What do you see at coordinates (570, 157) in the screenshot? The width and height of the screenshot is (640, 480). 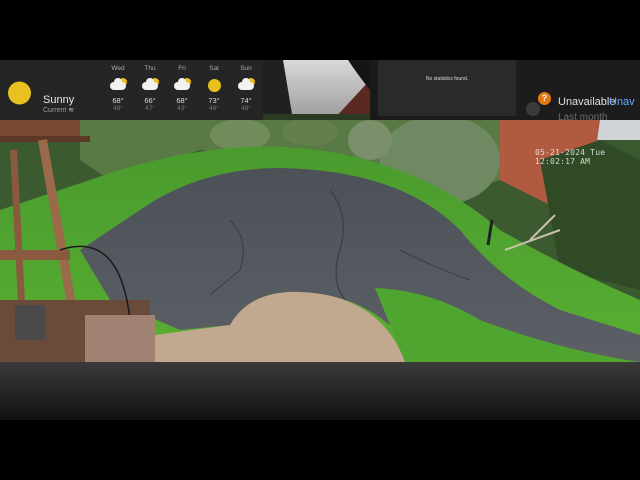 I see `camera-timestamp: 05-21-2024 Tue 12:02:17 AM` at bounding box center [570, 157].